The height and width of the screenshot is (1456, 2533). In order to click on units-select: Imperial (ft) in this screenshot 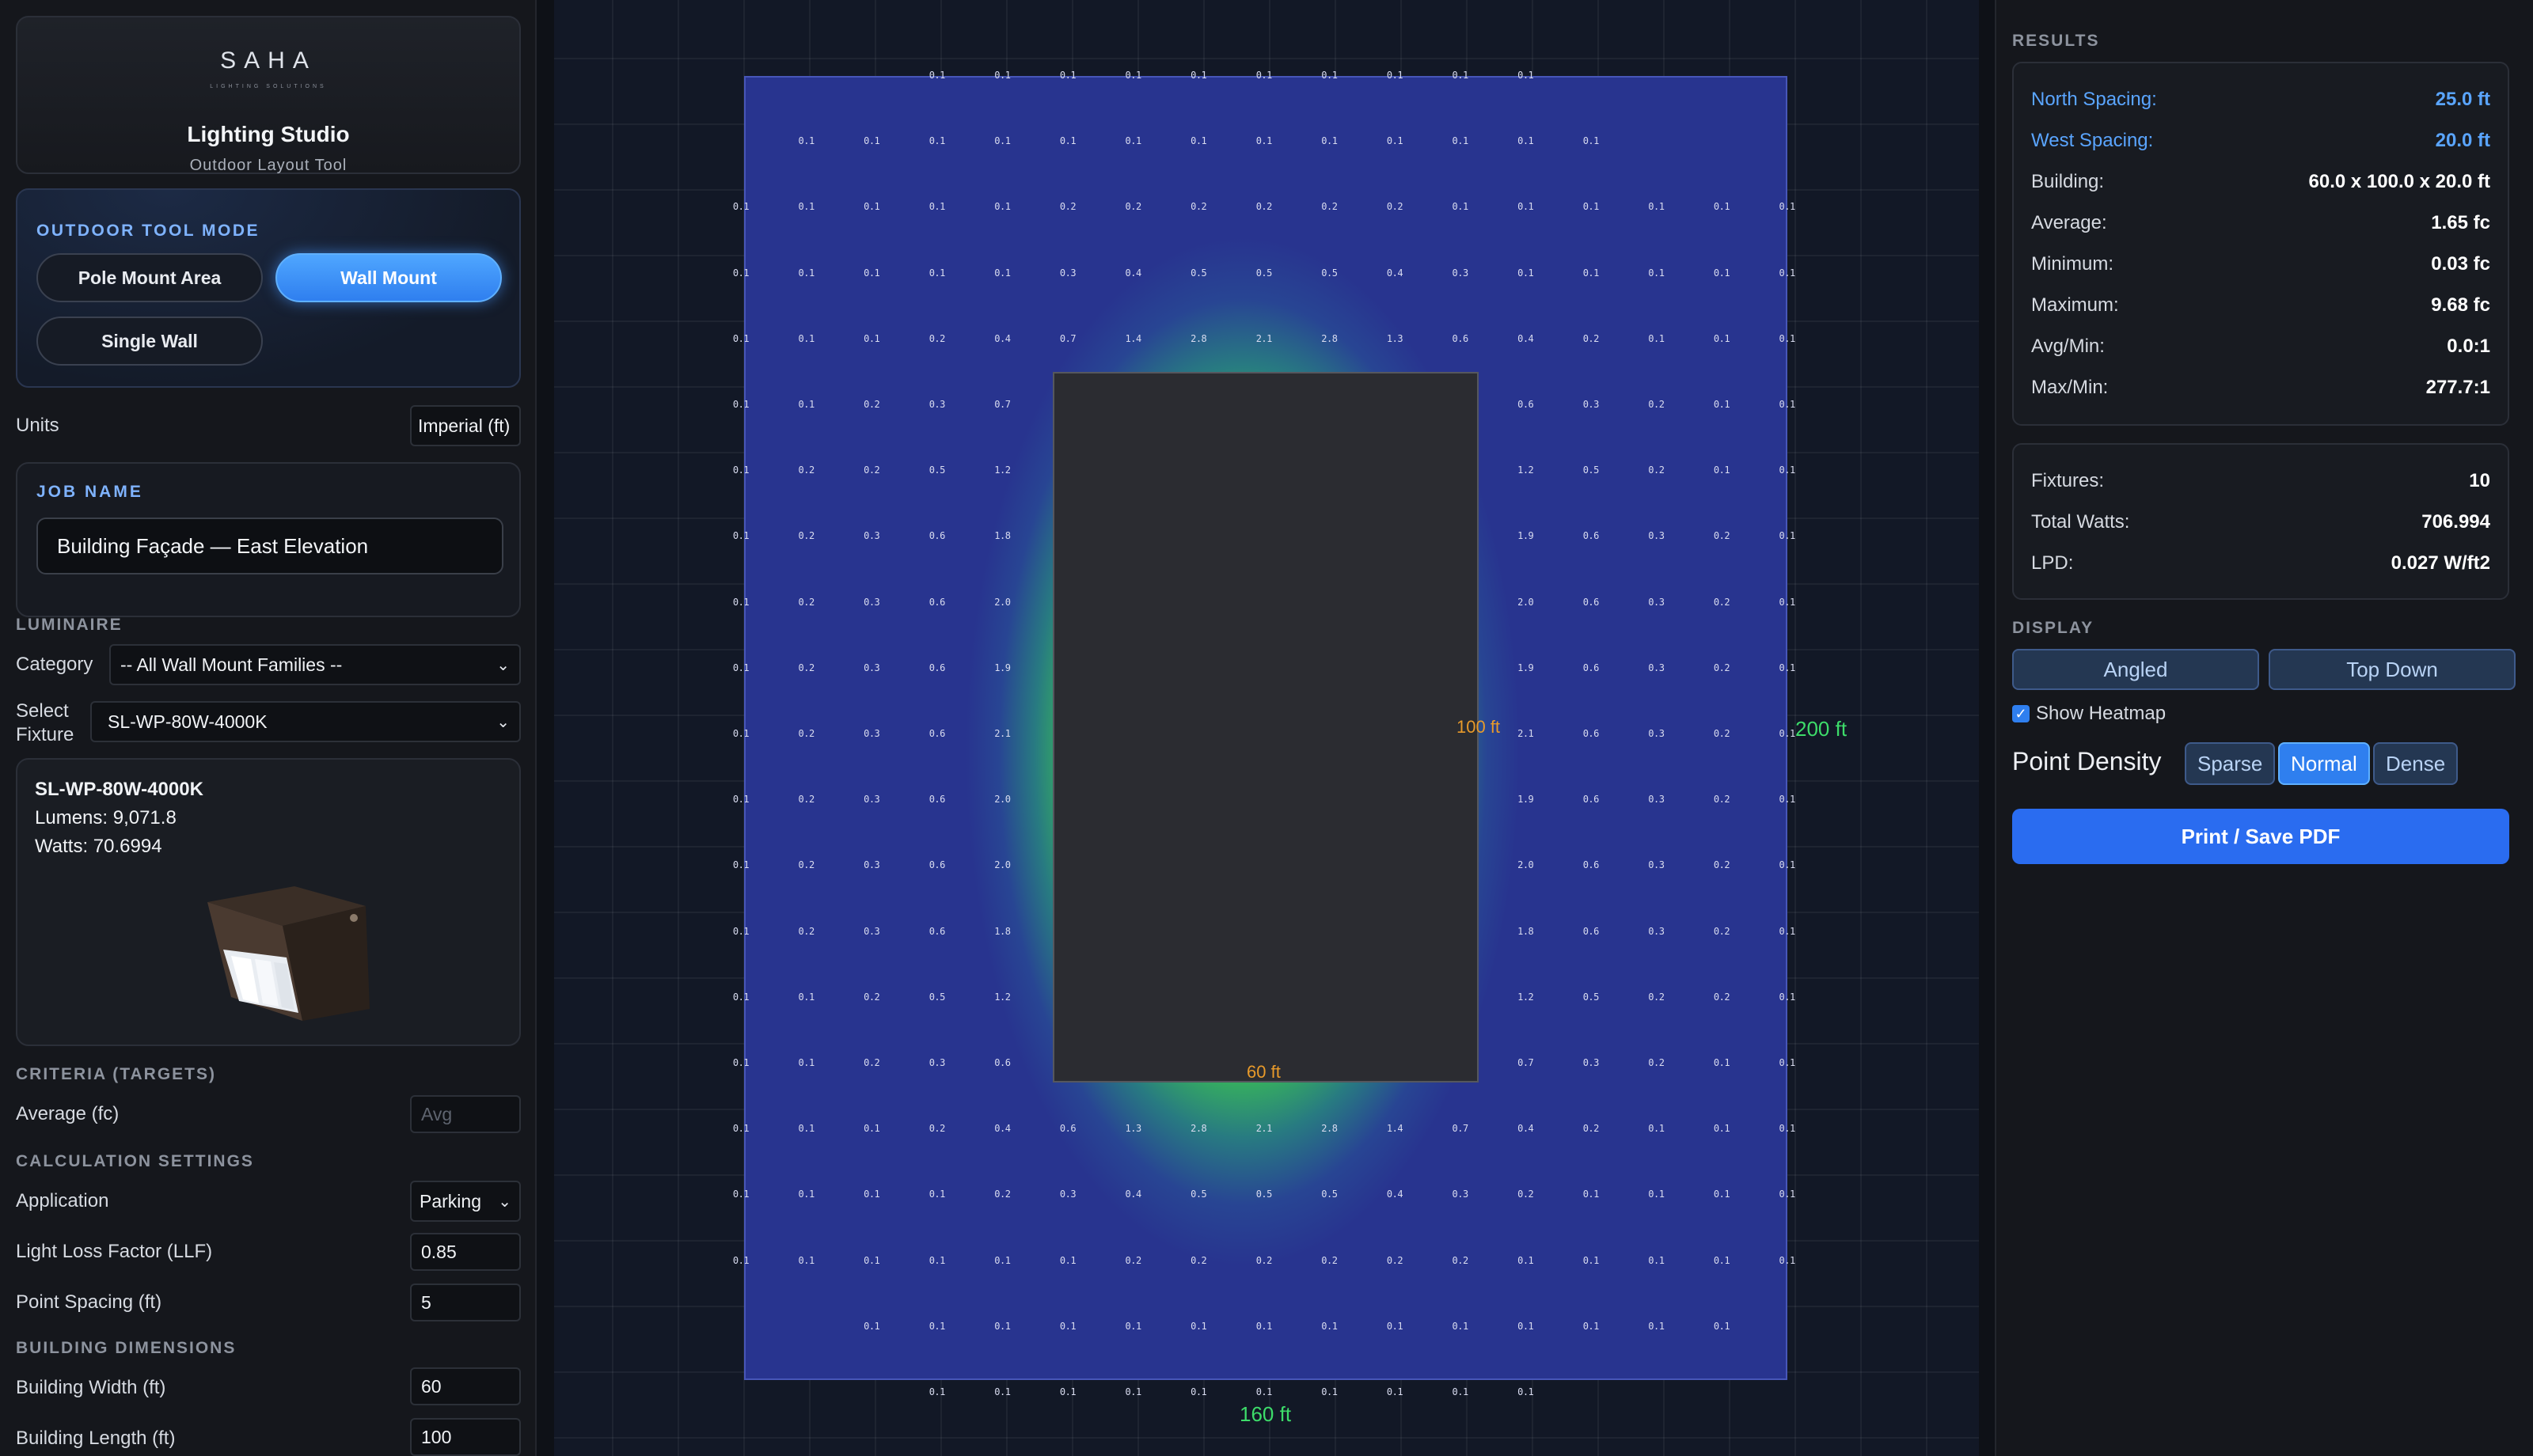, I will do `click(465, 425)`.